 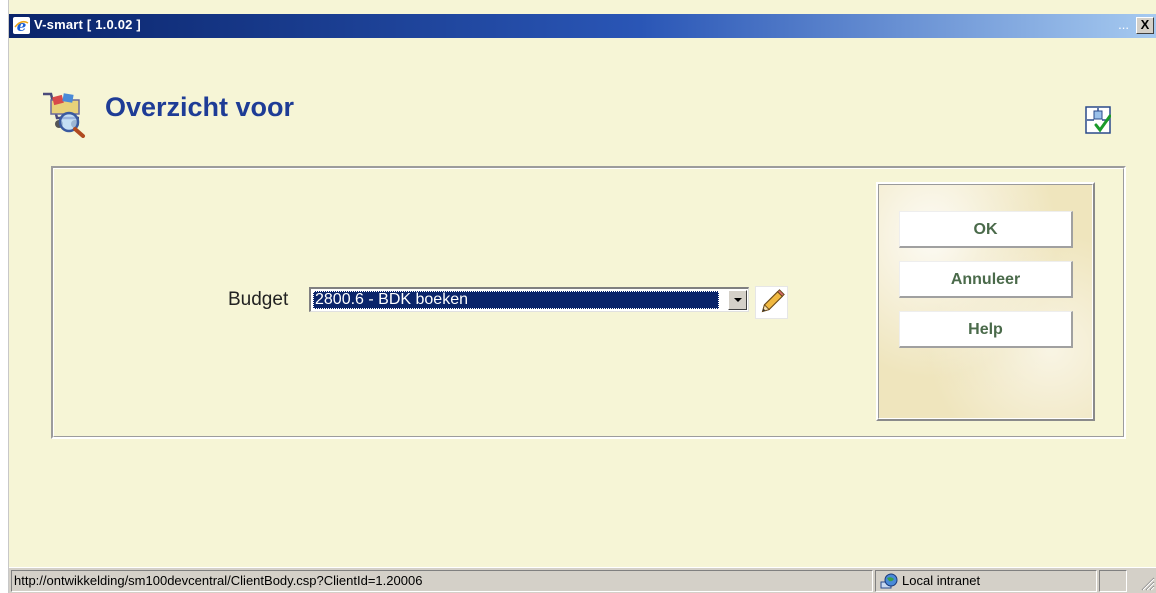 What do you see at coordinates (1145, 25) in the screenshot?
I see `close-button: X` at bounding box center [1145, 25].